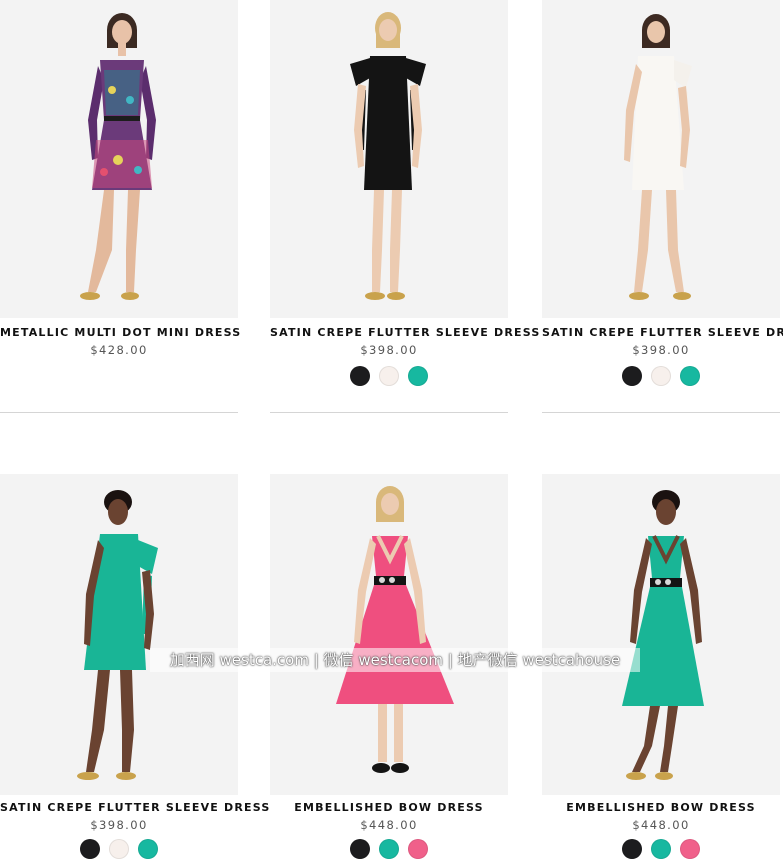 This screenshot has width=783, height=865. Describe the element at coordinates (119, 350) in the screenshot. I see `product-price: $428.00` at that location.